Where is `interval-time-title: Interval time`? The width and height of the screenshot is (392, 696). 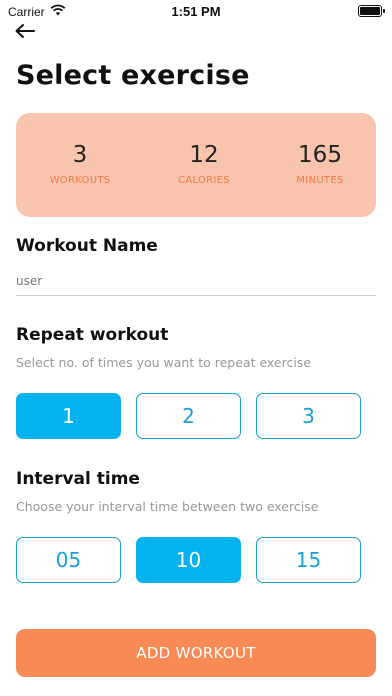
interval-time-title: Interval time is located at coordinates (78, 479).